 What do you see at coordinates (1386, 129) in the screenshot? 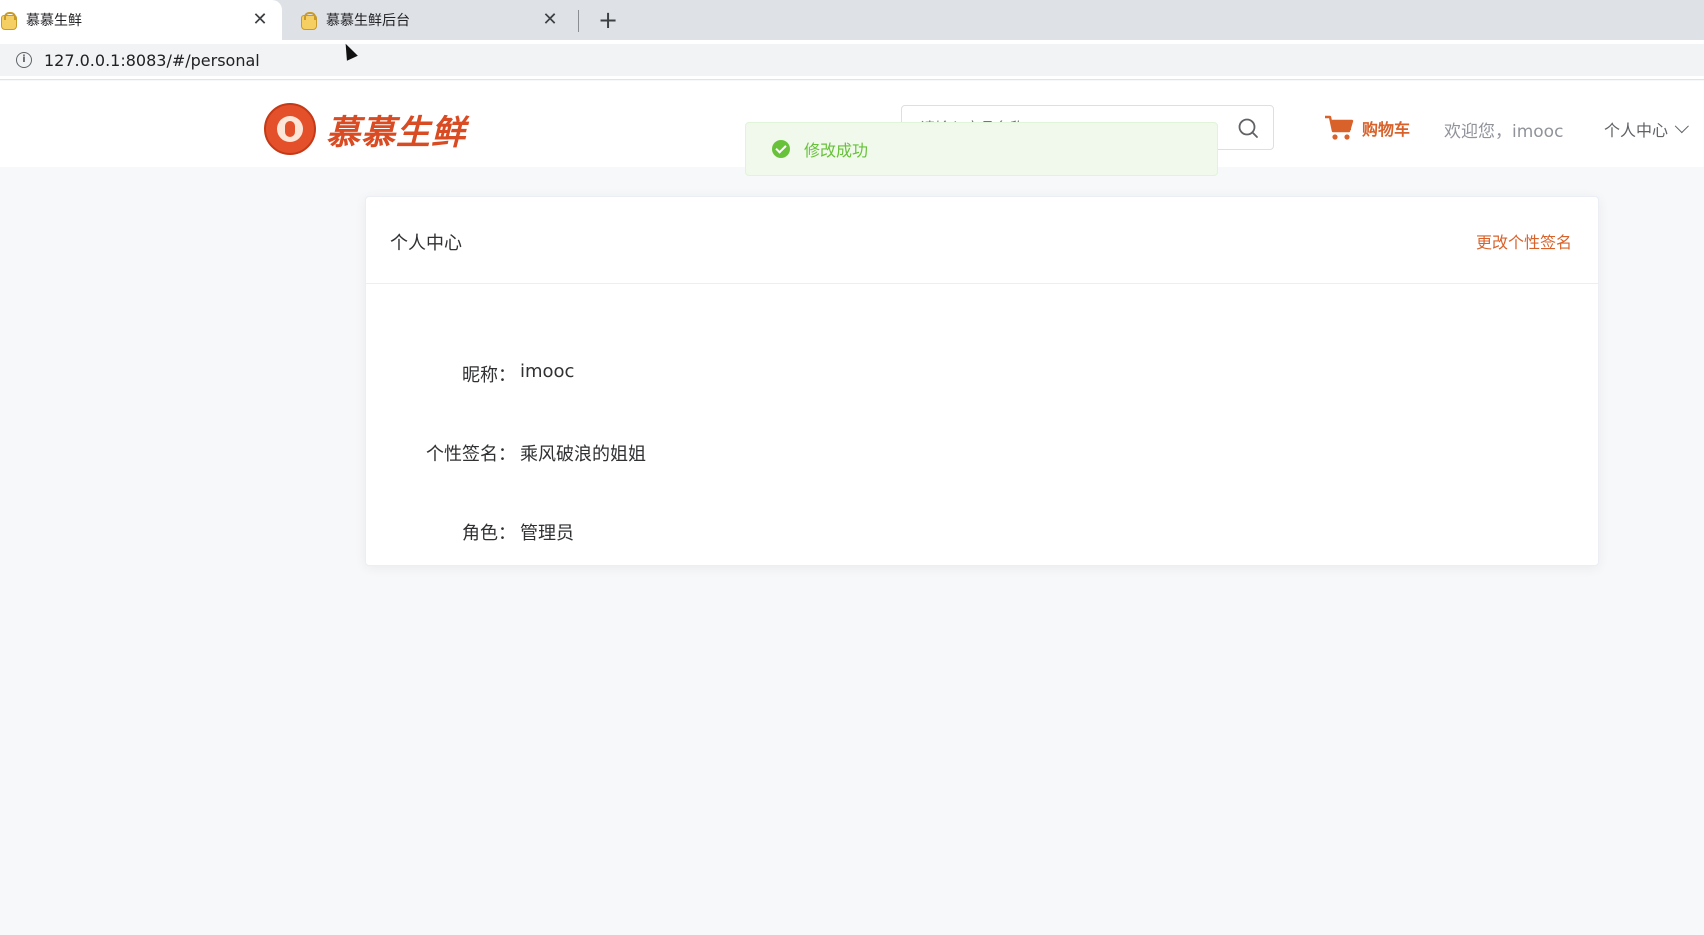
I see `cart-label: 购物车` at bounding box center [1386, 129].